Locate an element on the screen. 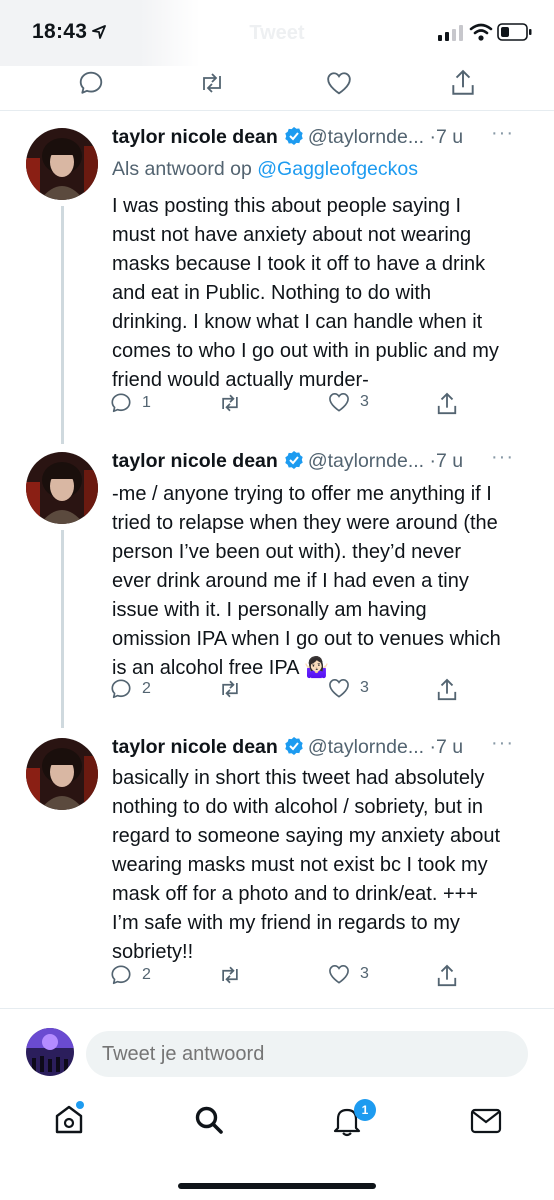 This screenshot has width=554, height=1200. reply-button: 1 is located at coordinates (130, 403).